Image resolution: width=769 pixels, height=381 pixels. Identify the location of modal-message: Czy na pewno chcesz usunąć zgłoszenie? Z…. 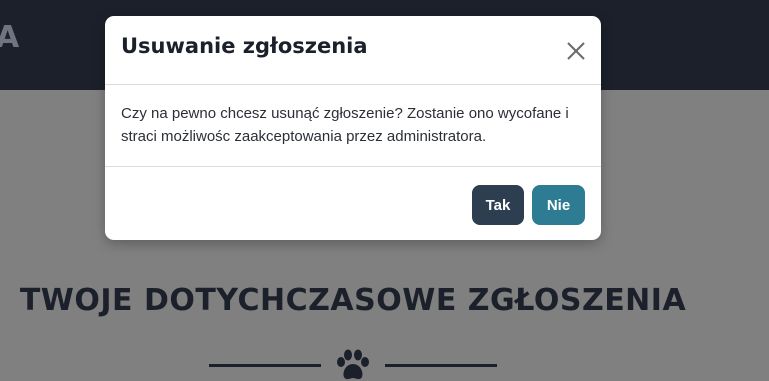
(345, 125).